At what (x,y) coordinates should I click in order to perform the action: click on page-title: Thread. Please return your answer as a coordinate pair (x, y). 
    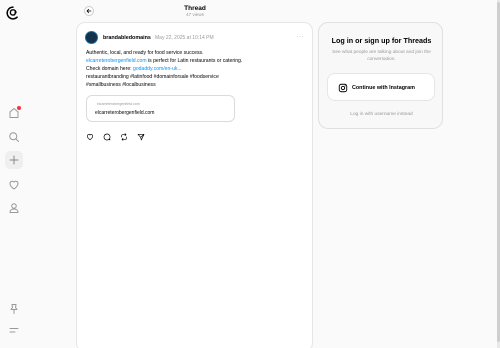
    Looking at the image, I should click on (195, 8).